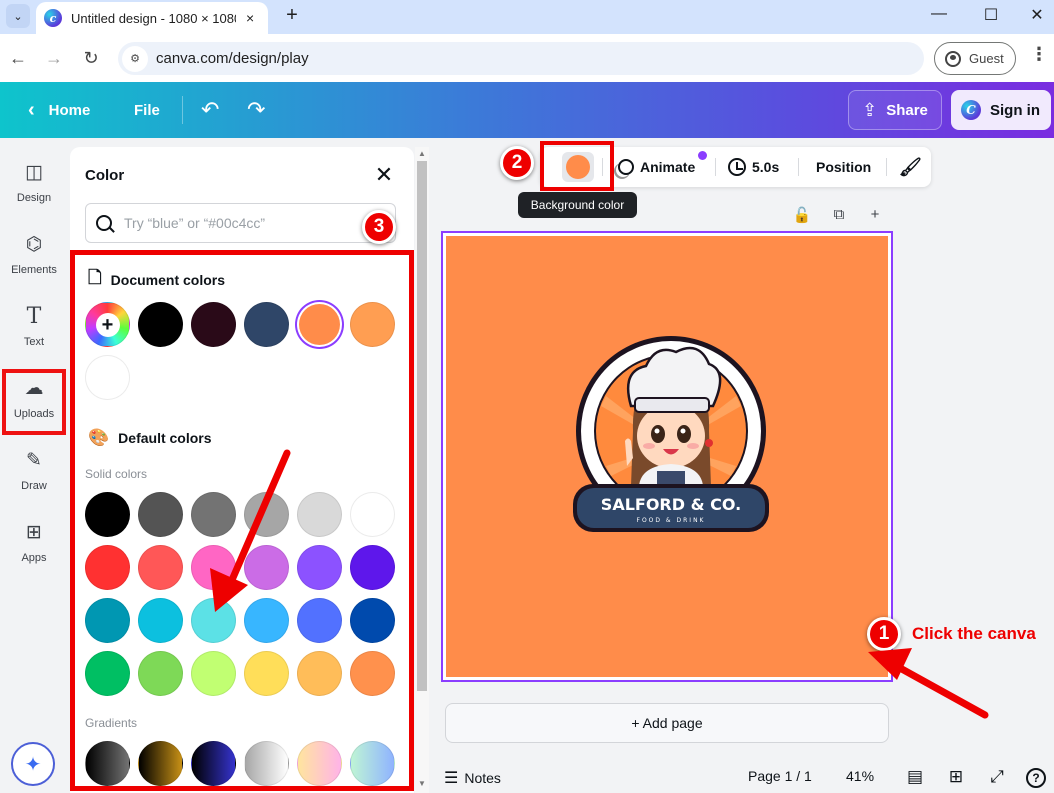 This screenshot has height=793, width=1054. Describe the element at coordinates (1038, 778) in the screenshot. I see `help-button: ?` at that location.